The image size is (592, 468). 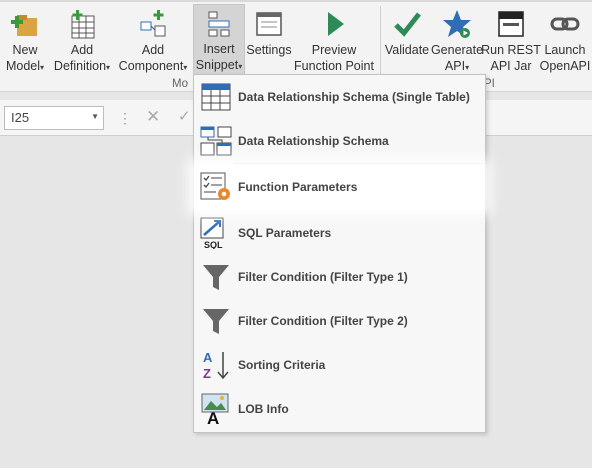 I want to click on menu-item-label: LOB Info, so click(x=263, y=409).